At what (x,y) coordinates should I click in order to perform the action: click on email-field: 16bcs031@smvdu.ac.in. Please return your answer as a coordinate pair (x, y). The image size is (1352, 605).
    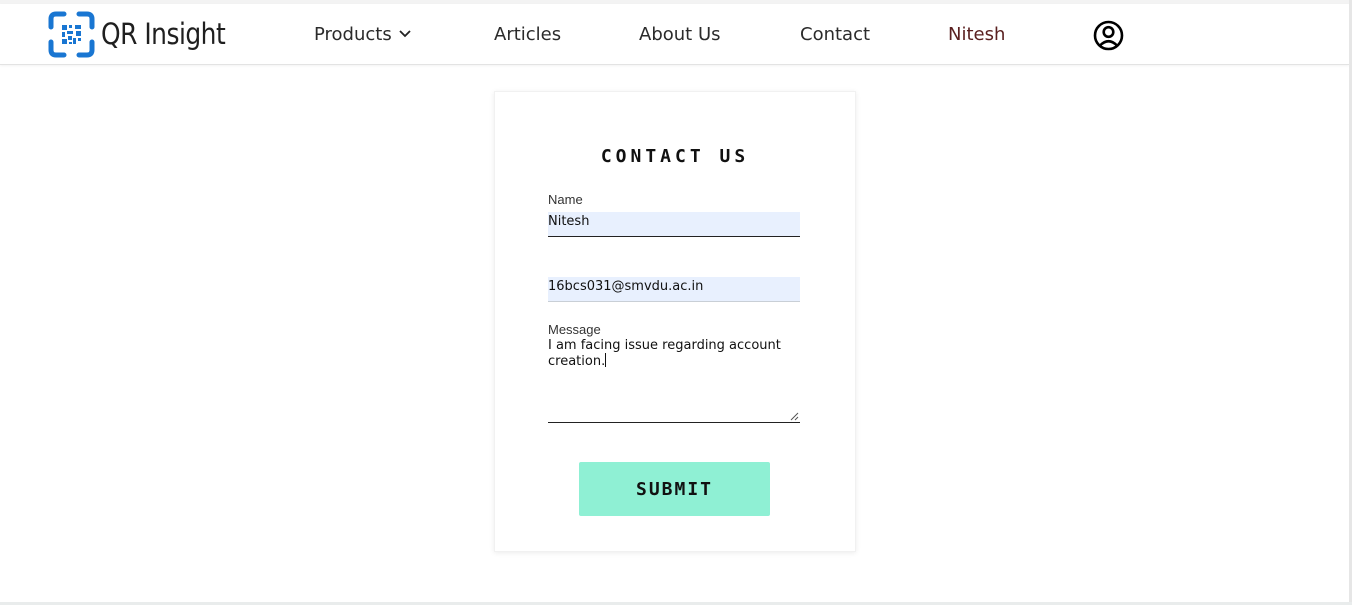
    Looking at the image, I should click on (674, 289).